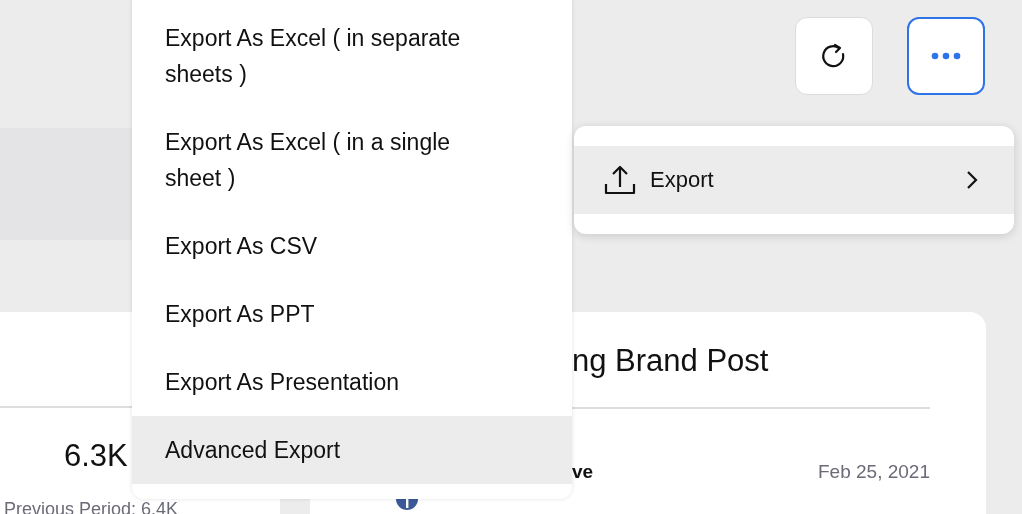 This screenshot has height=514, width=1022. Describe the element at coordinates (583, 472) in the screenshot. I see `author-name: ve` at that location.